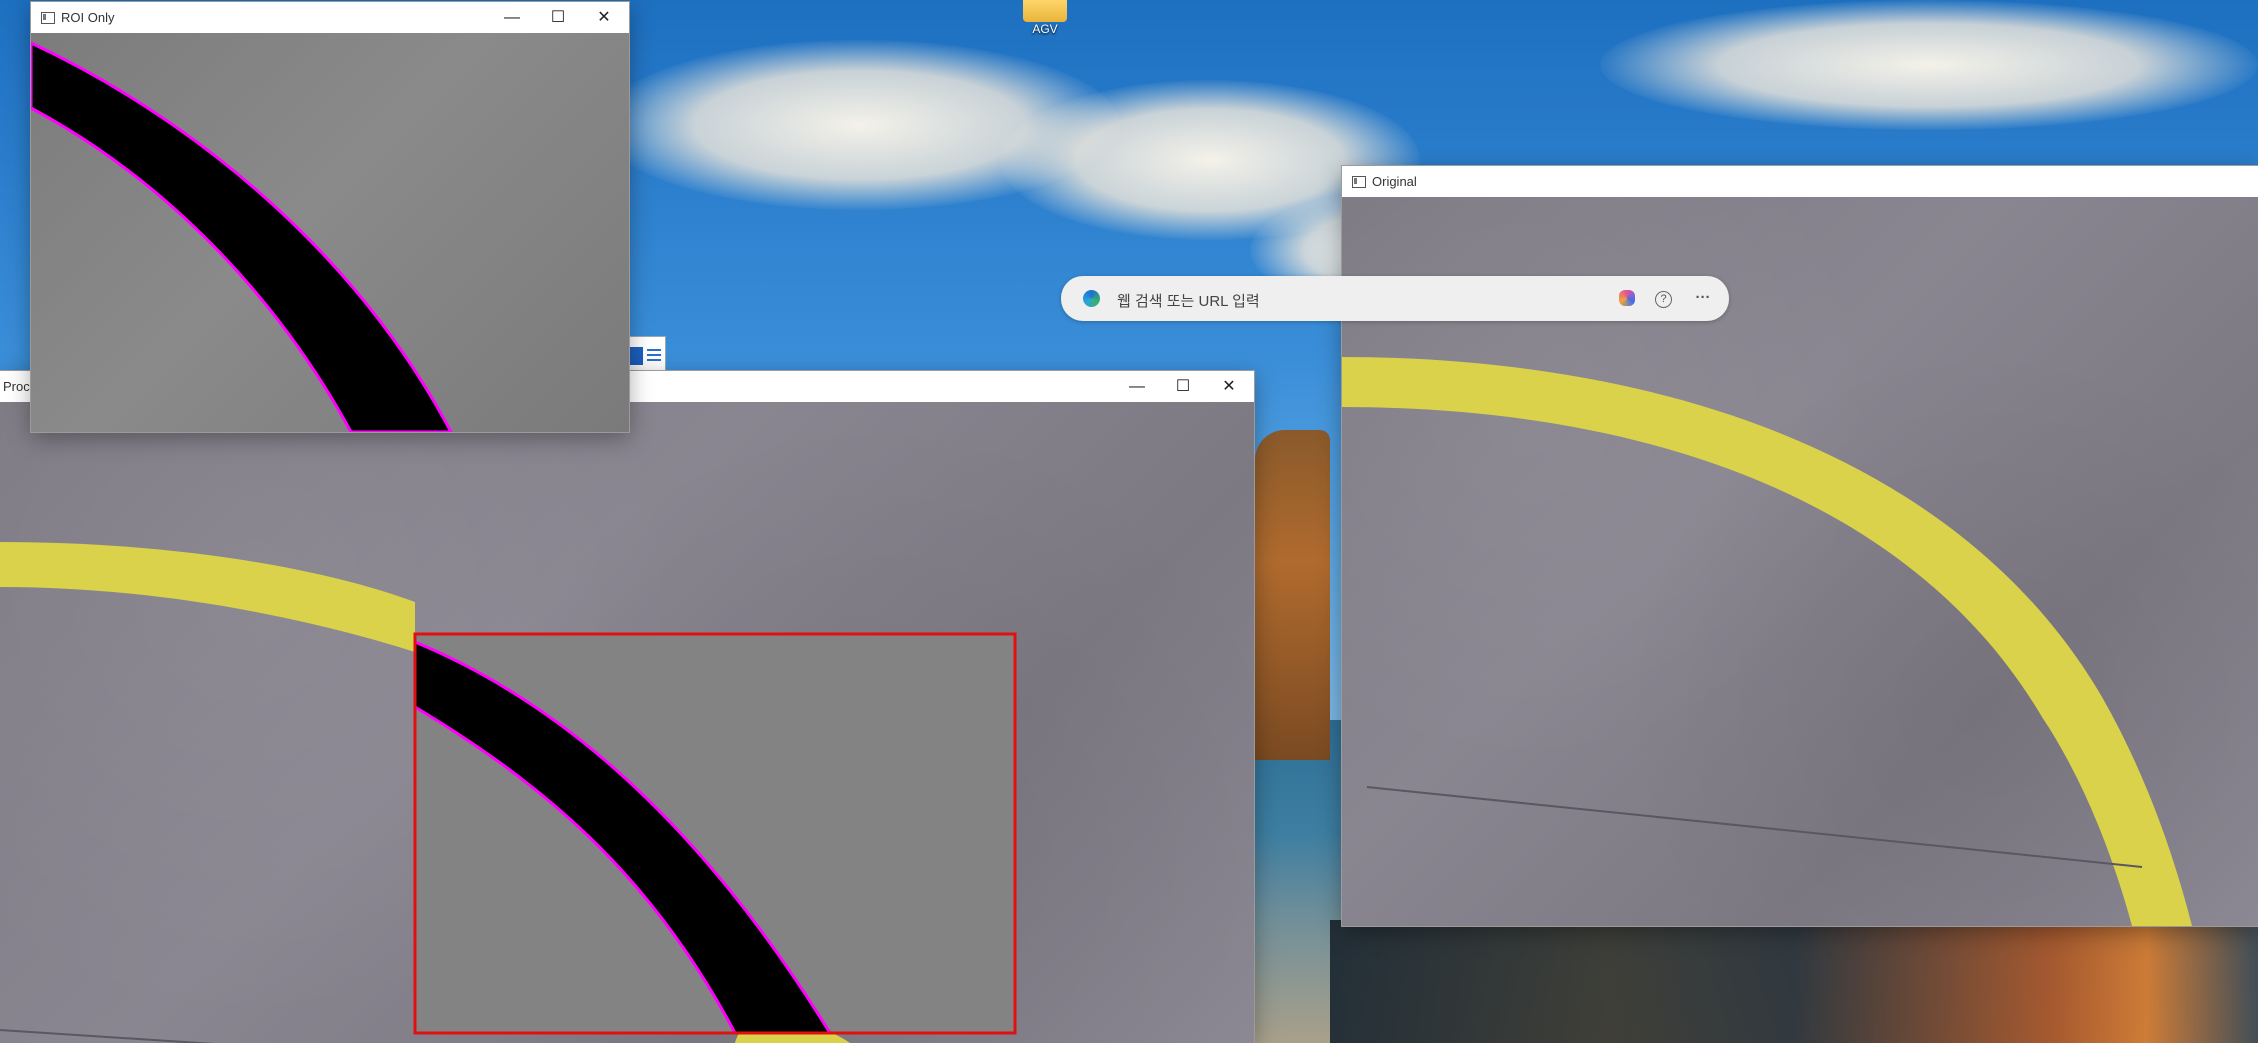 This screenshot has height=1043, width=2258. Describe the element at coordinates (1663, 299) in the screenshot. I see `help-icon: ?` at that location.